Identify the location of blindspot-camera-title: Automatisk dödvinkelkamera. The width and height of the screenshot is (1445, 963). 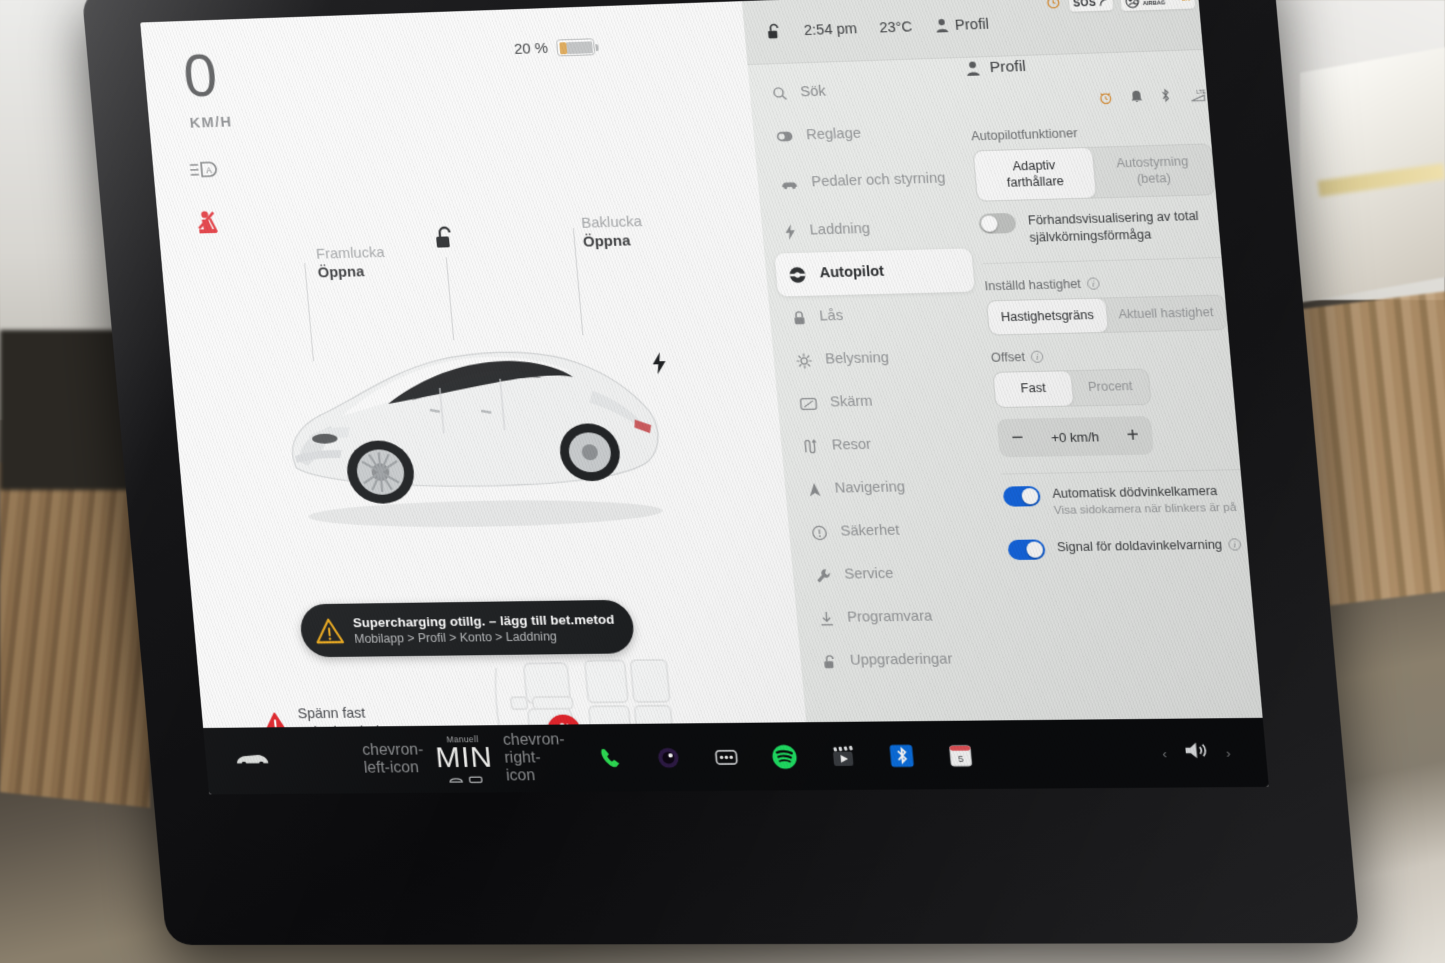
(1134, 492).